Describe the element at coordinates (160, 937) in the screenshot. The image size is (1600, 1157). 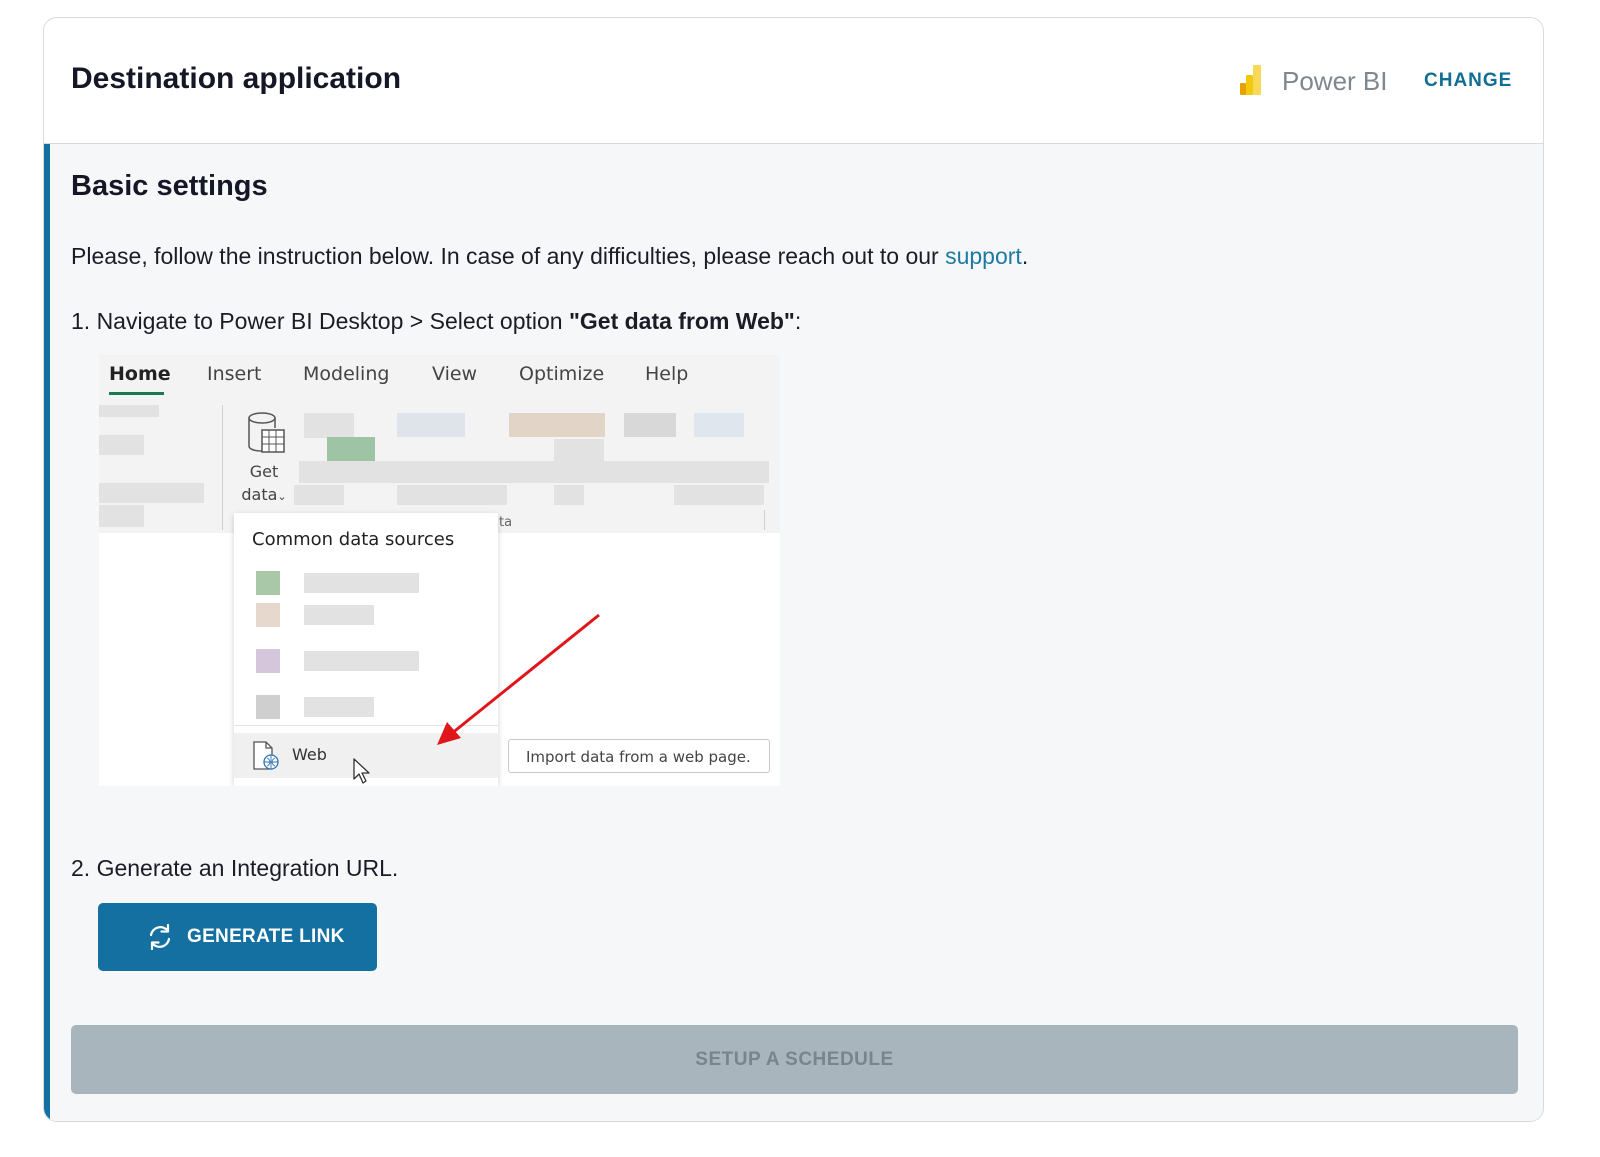
I see `refresh-icon` at that location.